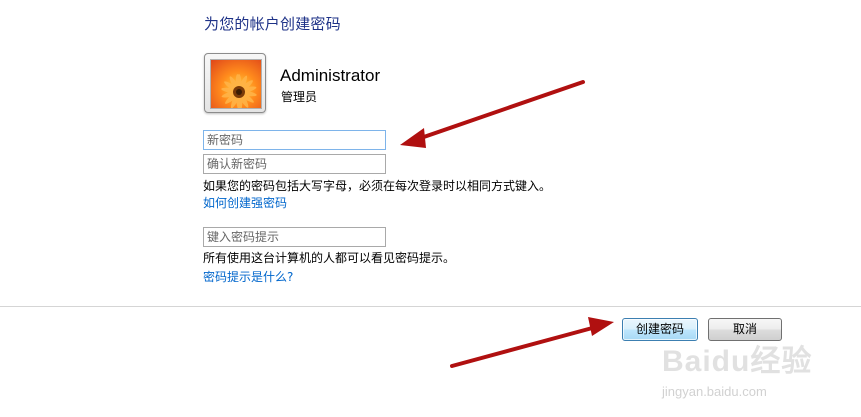 This screenshot has height=417, width=861. I want to click on footer-divider, so click(430, 306).